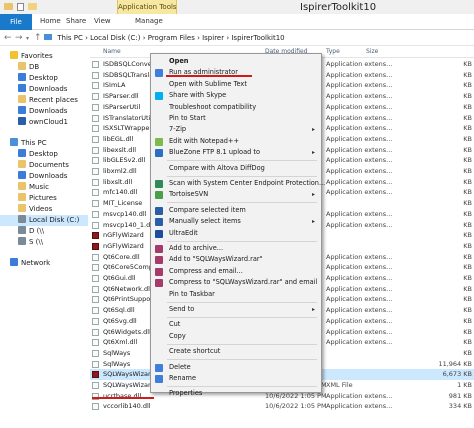 The width and height of the screenshot is (474, 428). What do you see at coordinates (44, 209) in the screenshot?
I see `sidebar-item: Videos` at bounding box center [44, 209].